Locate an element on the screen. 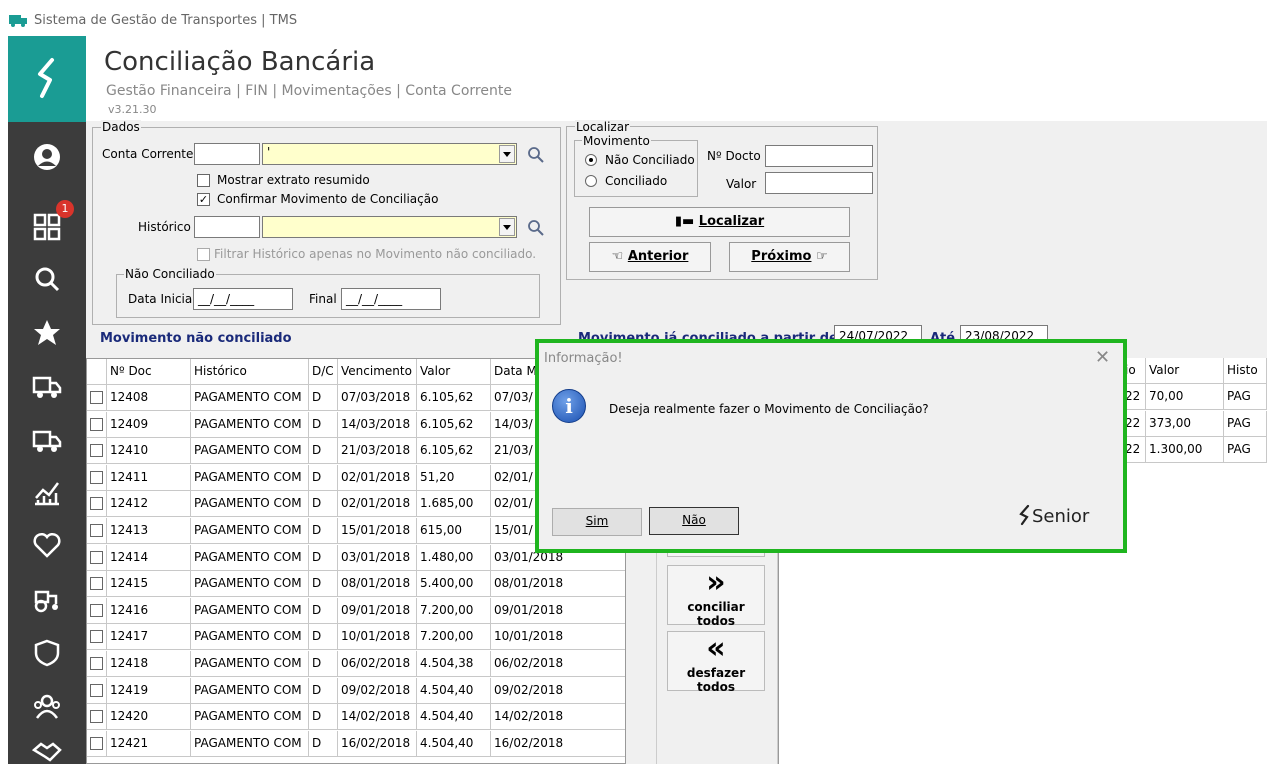  proximo-button: Próximo ☞ is located at coordinates (789, 257).